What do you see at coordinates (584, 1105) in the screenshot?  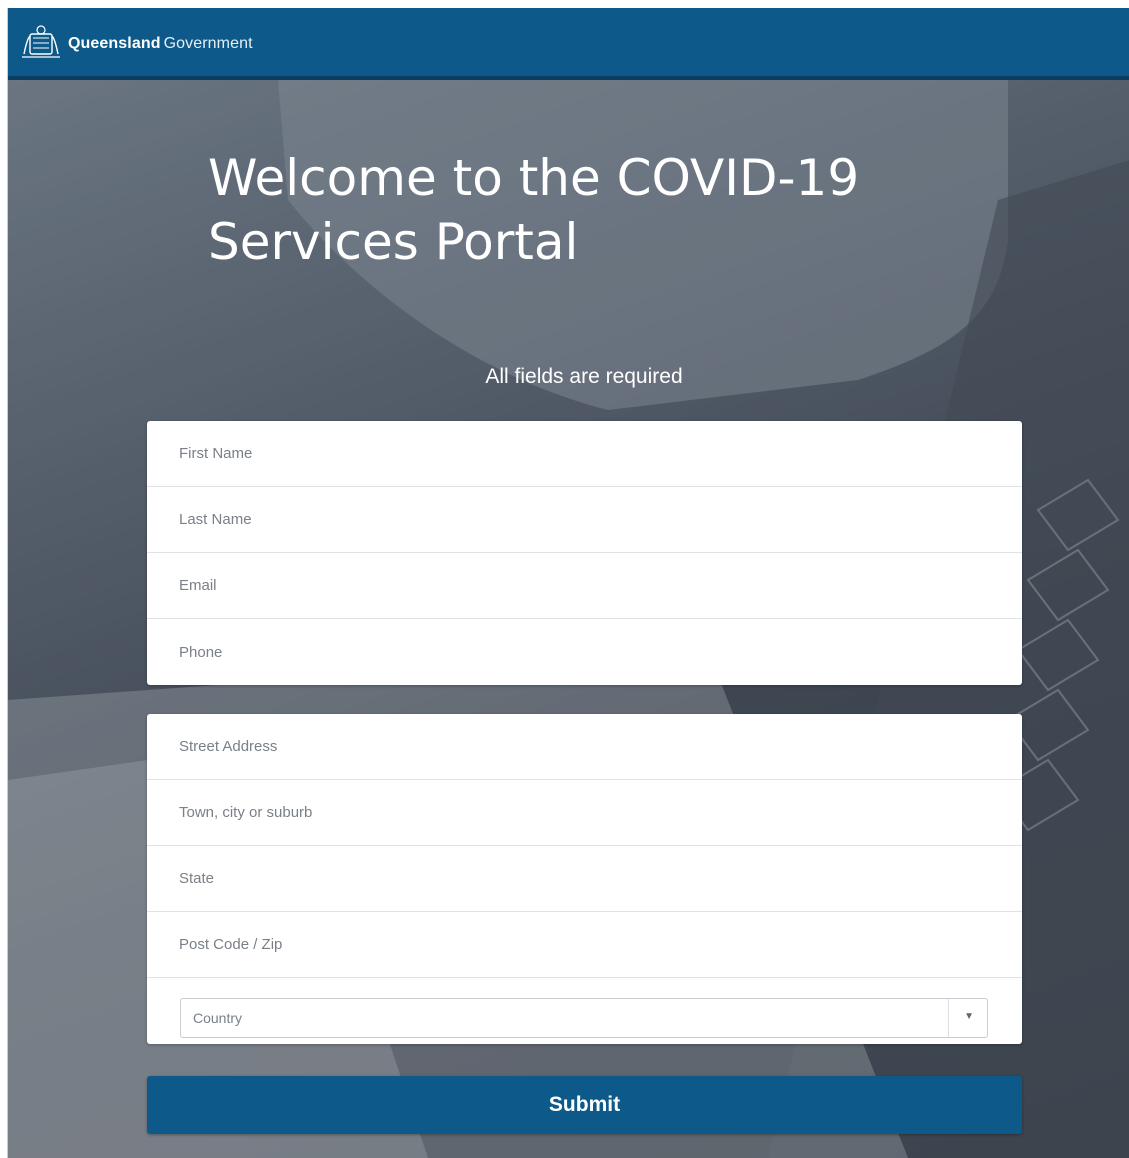 I see `submit-button: Submit` at bounding box center [584, 1105].